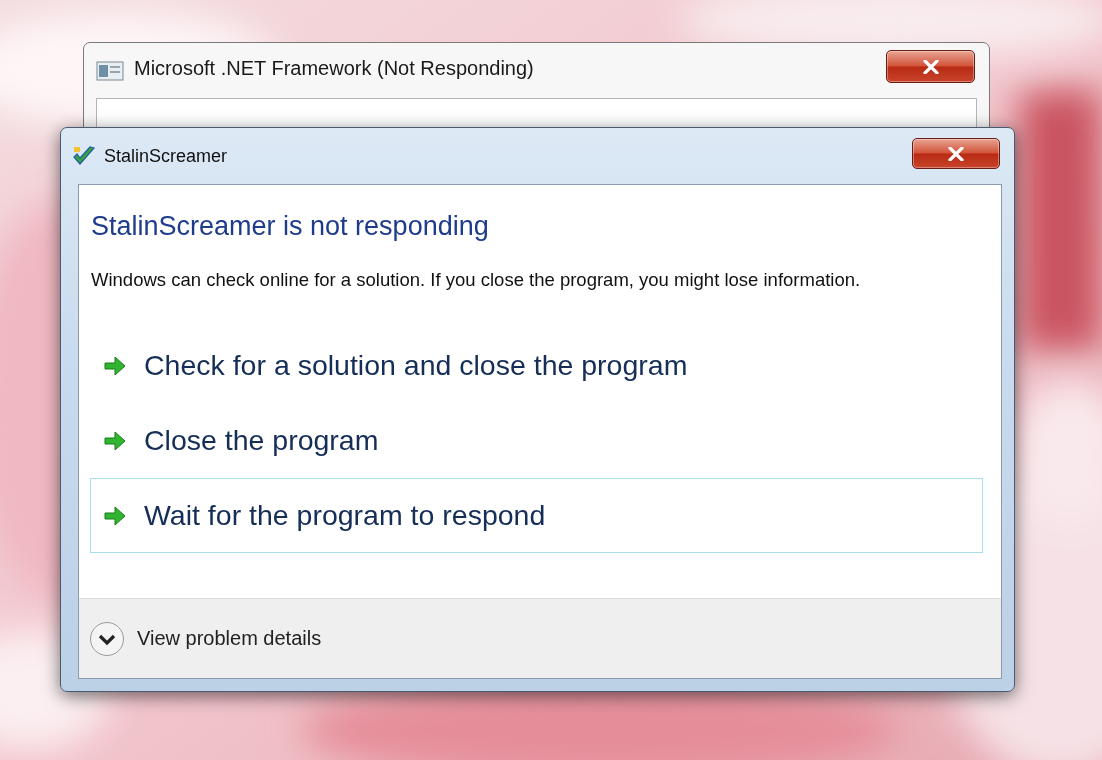 Image resolution: width=1102 pixels, height=760 pixels. What do you see at coordinates (290, 226) in the screenshot?
I see `dialog-heading: StalinScreamer is not responding` at bounding box center [290, 226].